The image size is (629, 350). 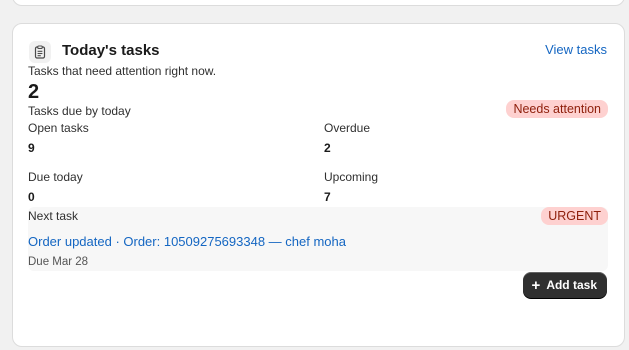 I want to click on open-tasks-label: Open tasks, so click(x=58, y=128).